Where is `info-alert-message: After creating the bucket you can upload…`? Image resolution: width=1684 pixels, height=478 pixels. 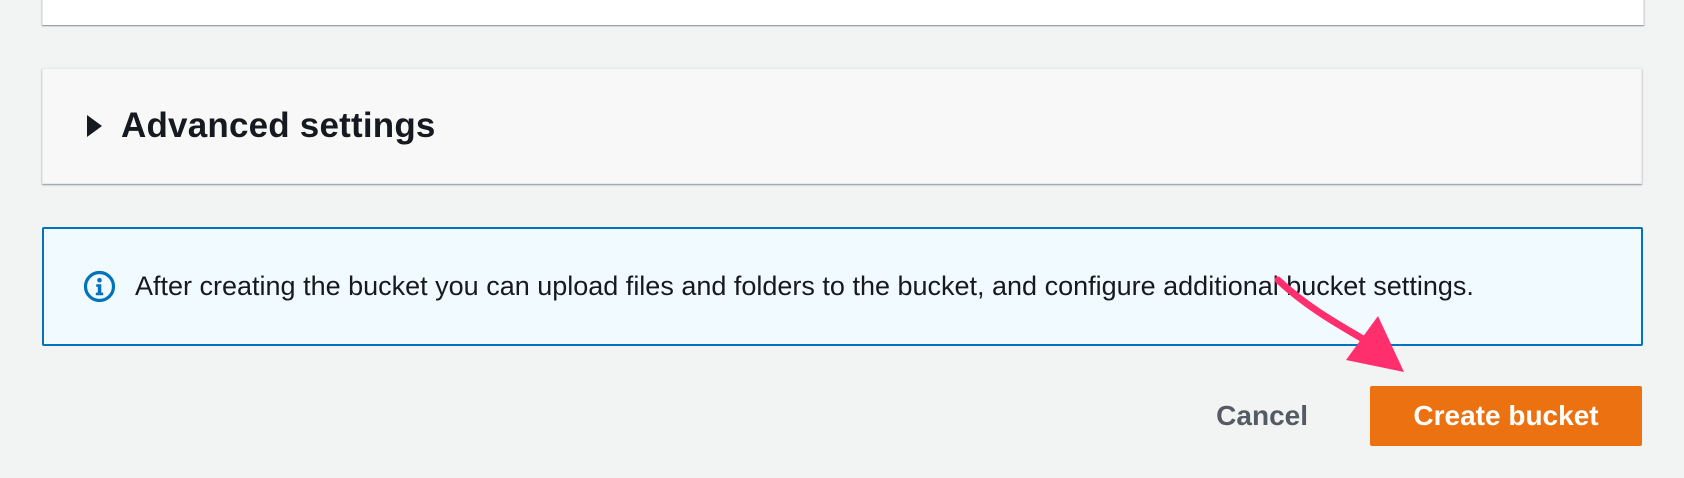
info-alert-message: After creating the bucket you can upload… is located at coordinates (804, 286).